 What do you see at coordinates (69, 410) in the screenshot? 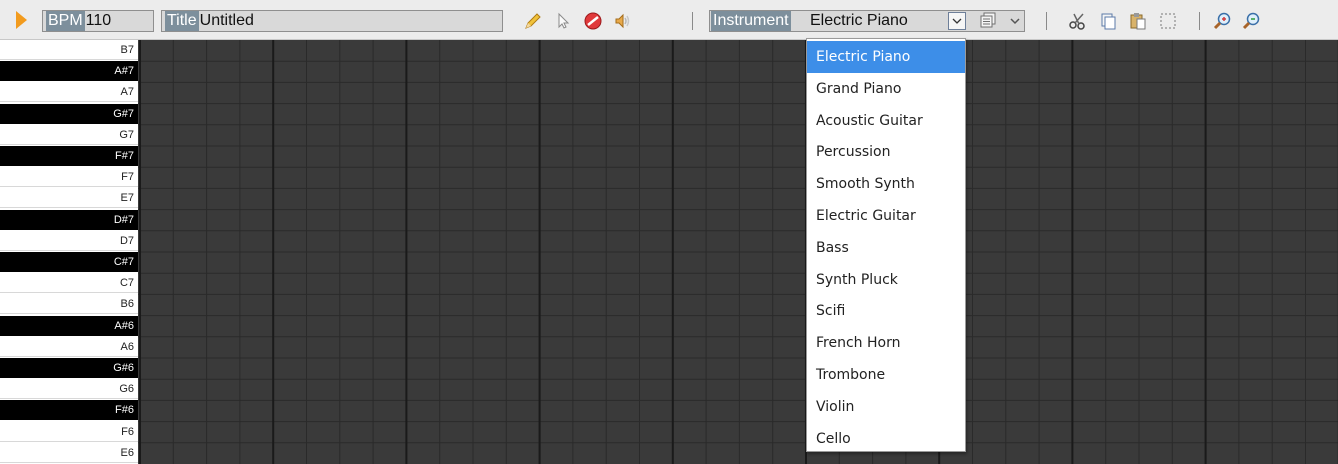
I see `piano-key: F#6` at bounding box center [69, 410].